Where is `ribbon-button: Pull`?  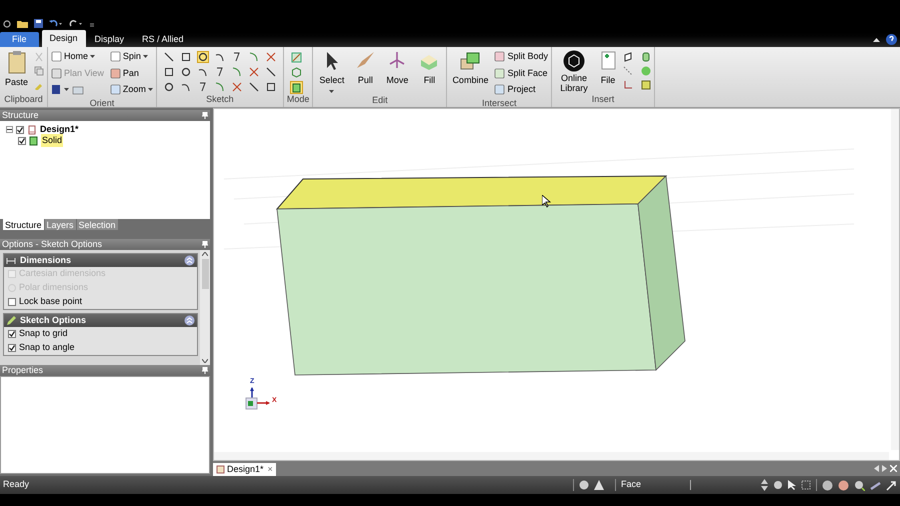 ribbon-button: Pull is located at coordinates (365, 69).